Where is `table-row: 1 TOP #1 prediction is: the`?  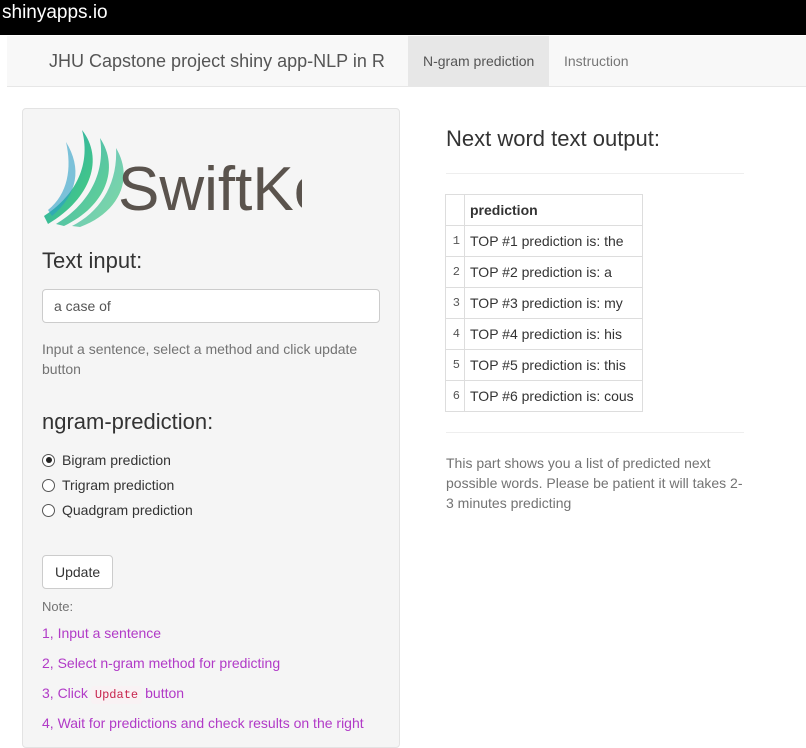 table-row: 1 TOP #1 prediction is: the is located at coordinates (544, 241).